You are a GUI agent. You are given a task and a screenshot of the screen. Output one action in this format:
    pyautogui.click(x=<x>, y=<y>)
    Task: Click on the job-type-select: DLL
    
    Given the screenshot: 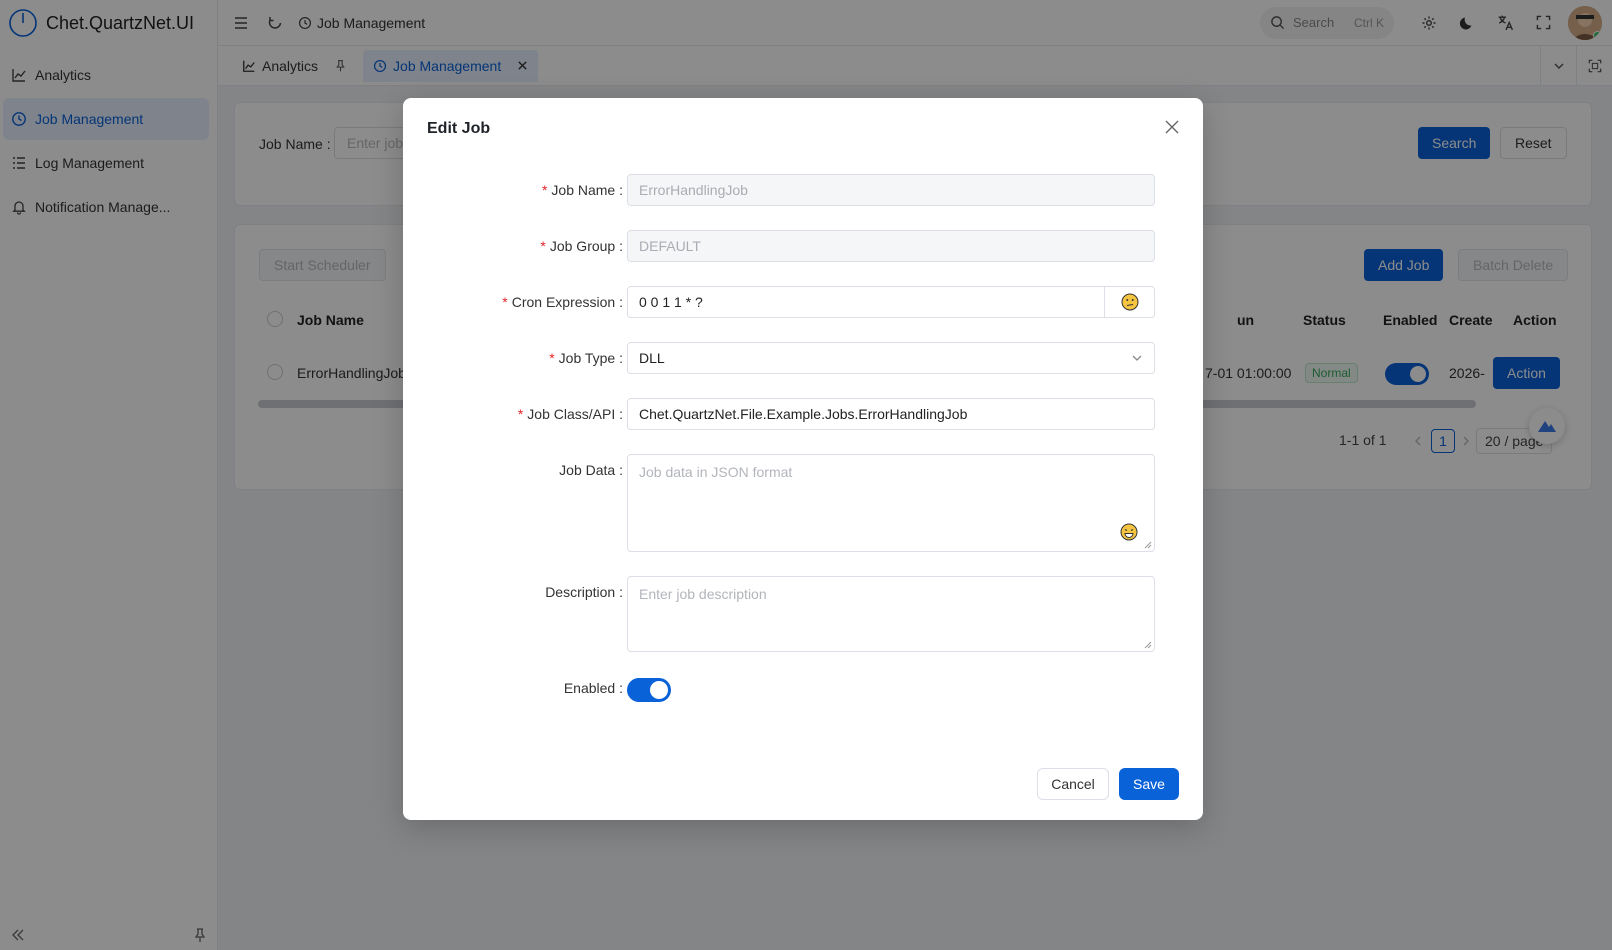 What is the action you would take?
    pyautogui.click(x=891, y=358)
    